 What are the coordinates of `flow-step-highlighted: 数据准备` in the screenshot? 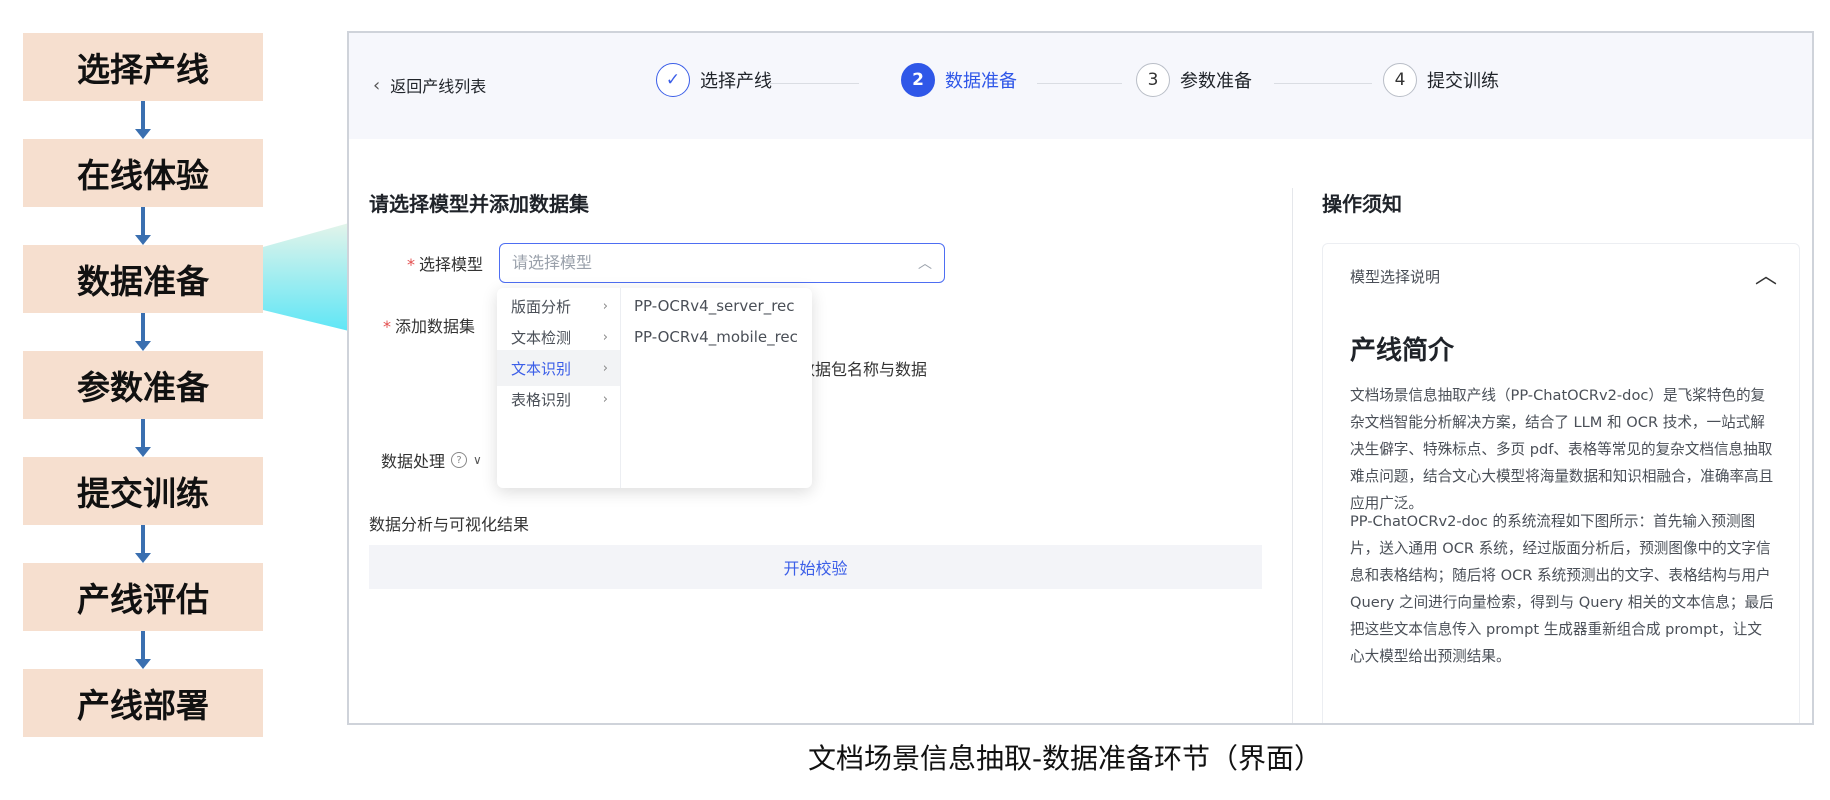 It's located at (143, 279).